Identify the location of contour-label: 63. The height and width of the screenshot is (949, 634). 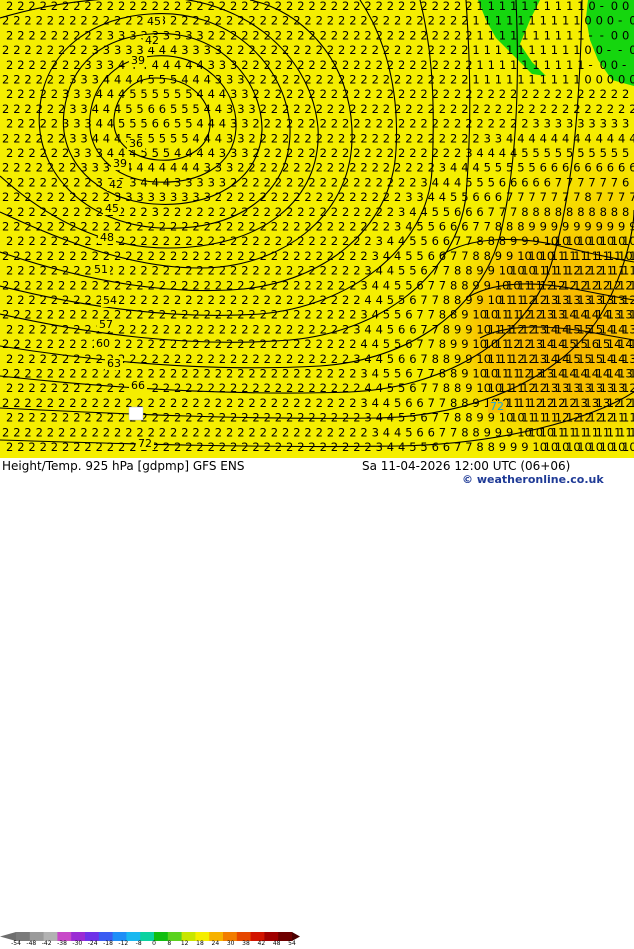
(114, 363).